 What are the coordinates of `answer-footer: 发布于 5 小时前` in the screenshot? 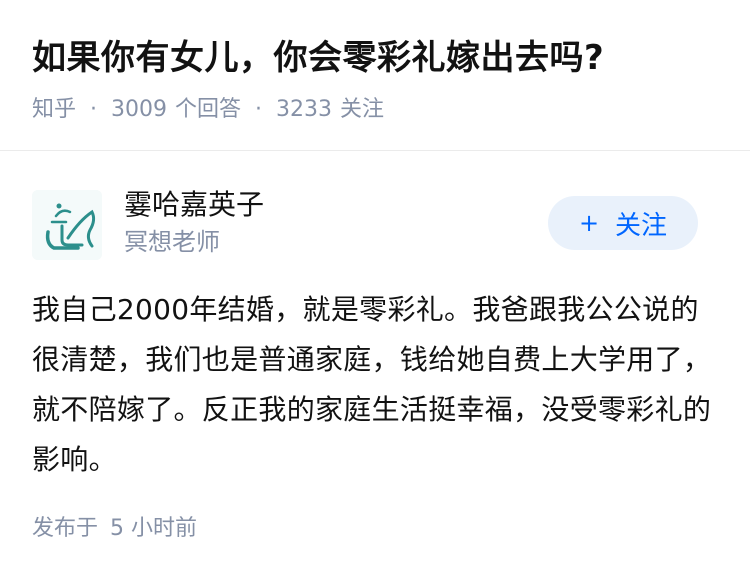 It's located at (114, 529).